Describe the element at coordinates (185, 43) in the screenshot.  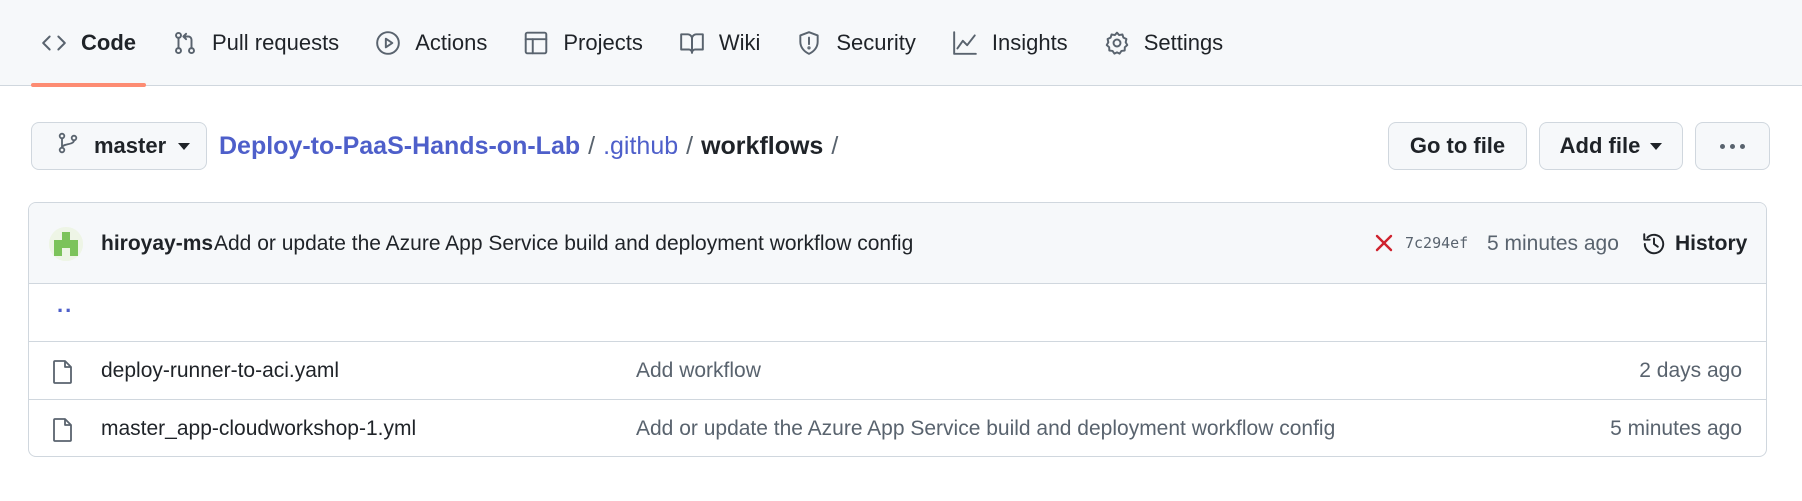
I see `pull-request-icon` at that location.